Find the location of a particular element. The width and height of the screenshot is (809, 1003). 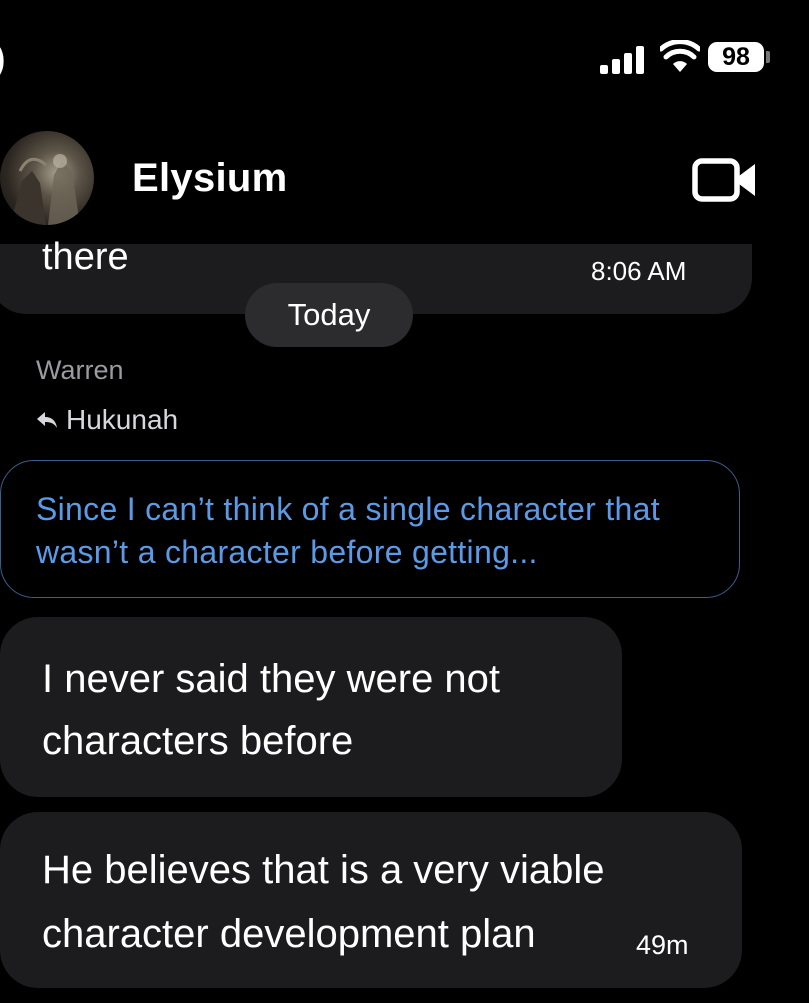

cellular-signal-icon is located at coordinates (623, 60).